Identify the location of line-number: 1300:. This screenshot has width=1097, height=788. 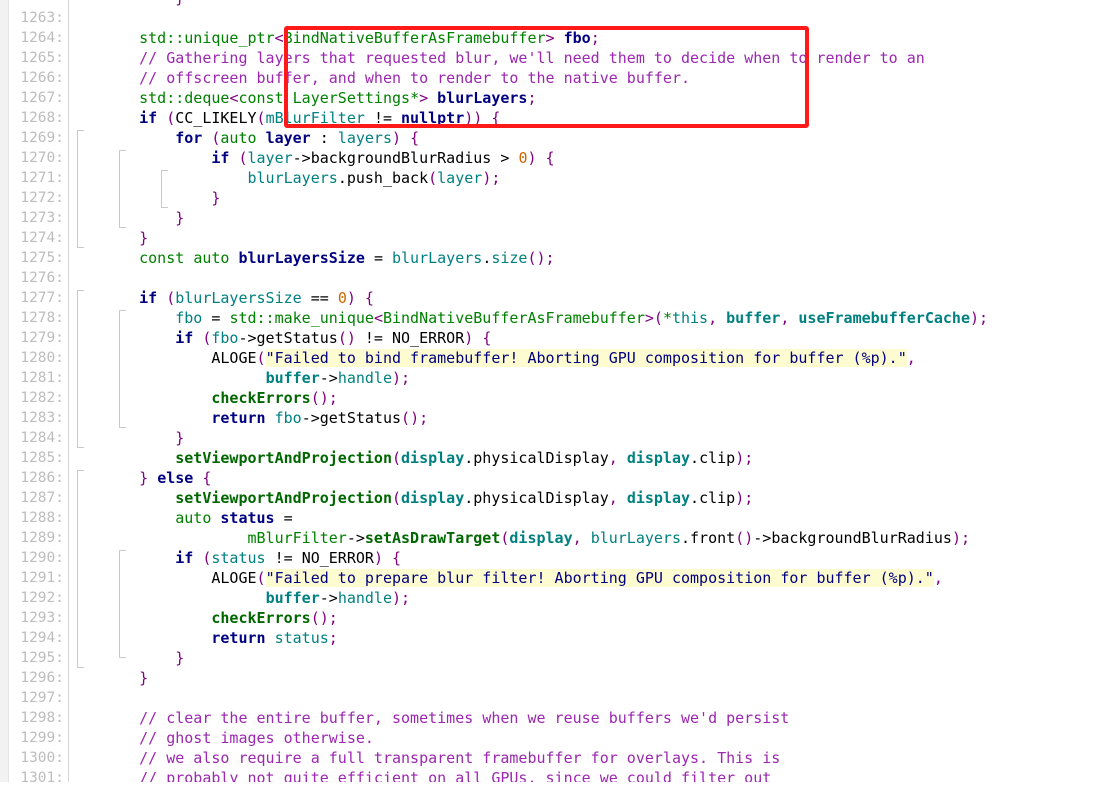
(42, 758).